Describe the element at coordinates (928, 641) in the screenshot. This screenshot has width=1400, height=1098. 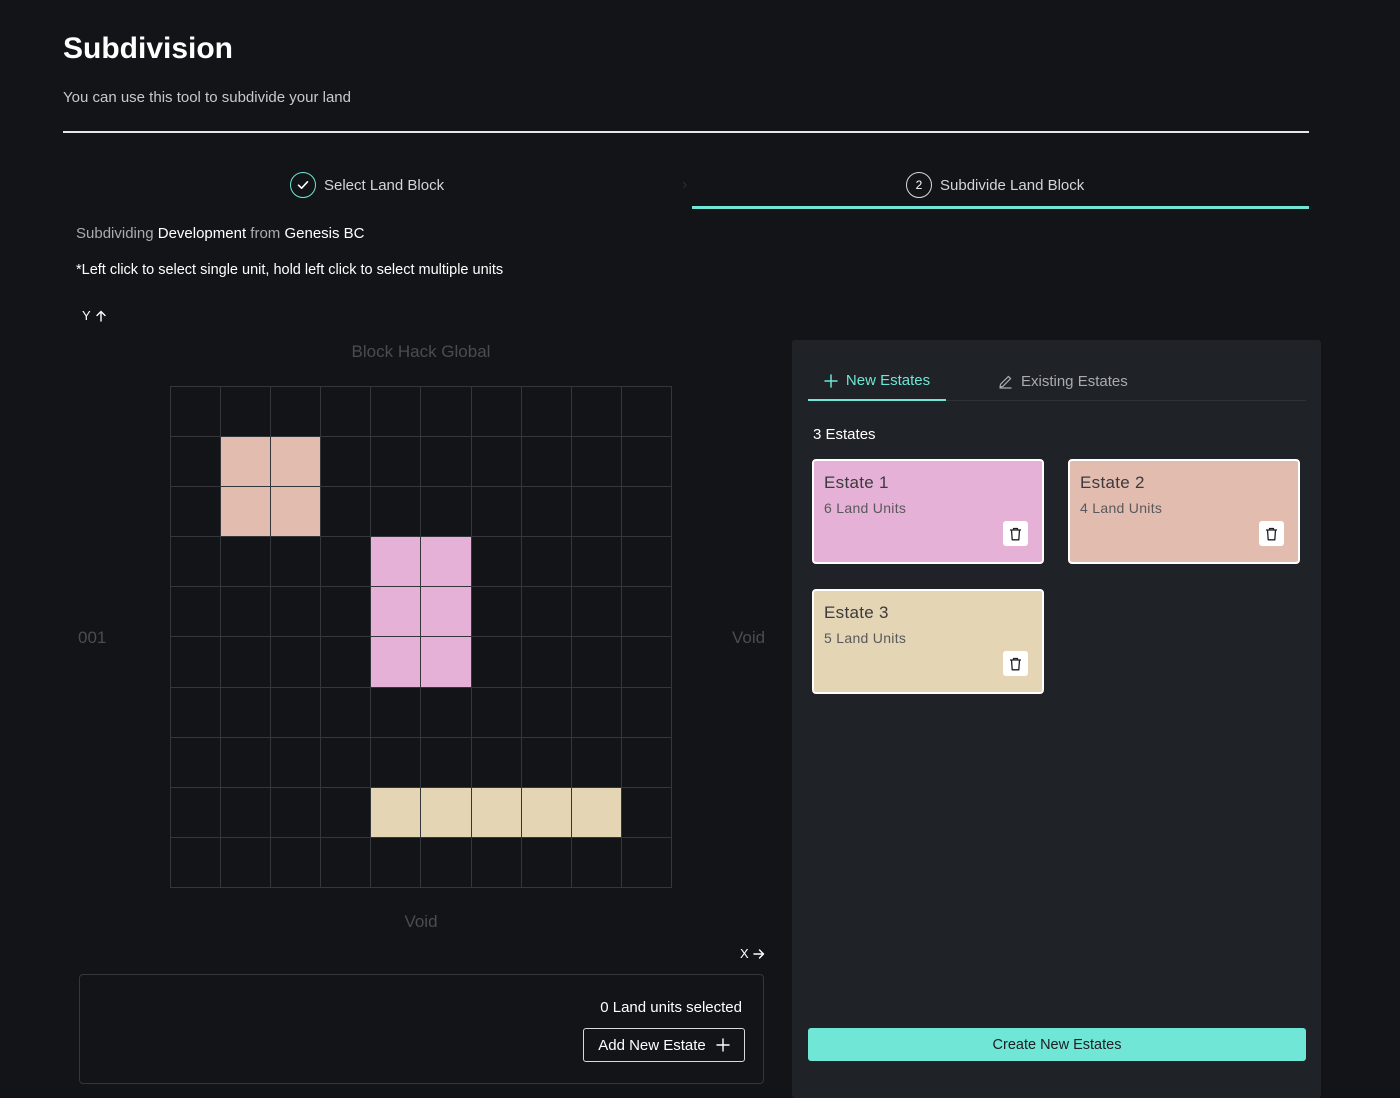
I see `estate-card-3: Estate 3 5 Land Units` at that location.